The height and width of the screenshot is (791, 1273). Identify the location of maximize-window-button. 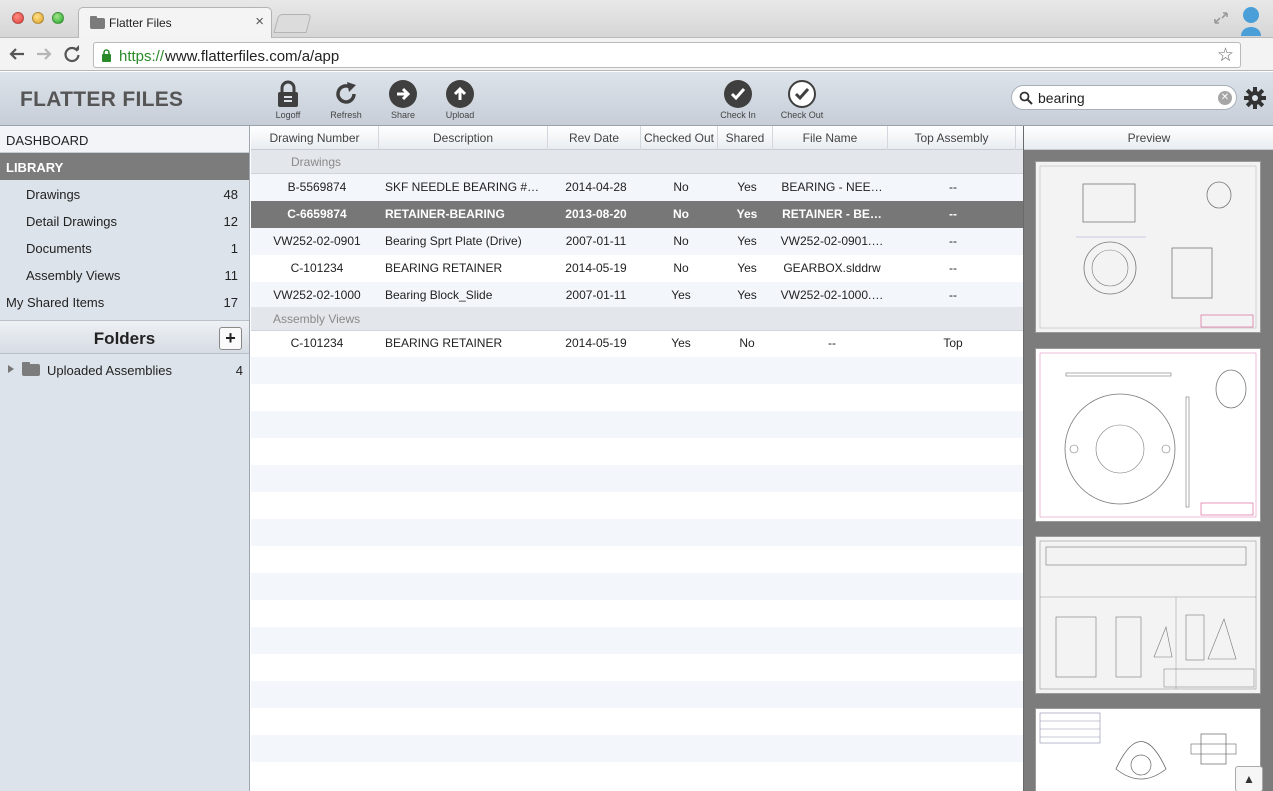
(58, 18).